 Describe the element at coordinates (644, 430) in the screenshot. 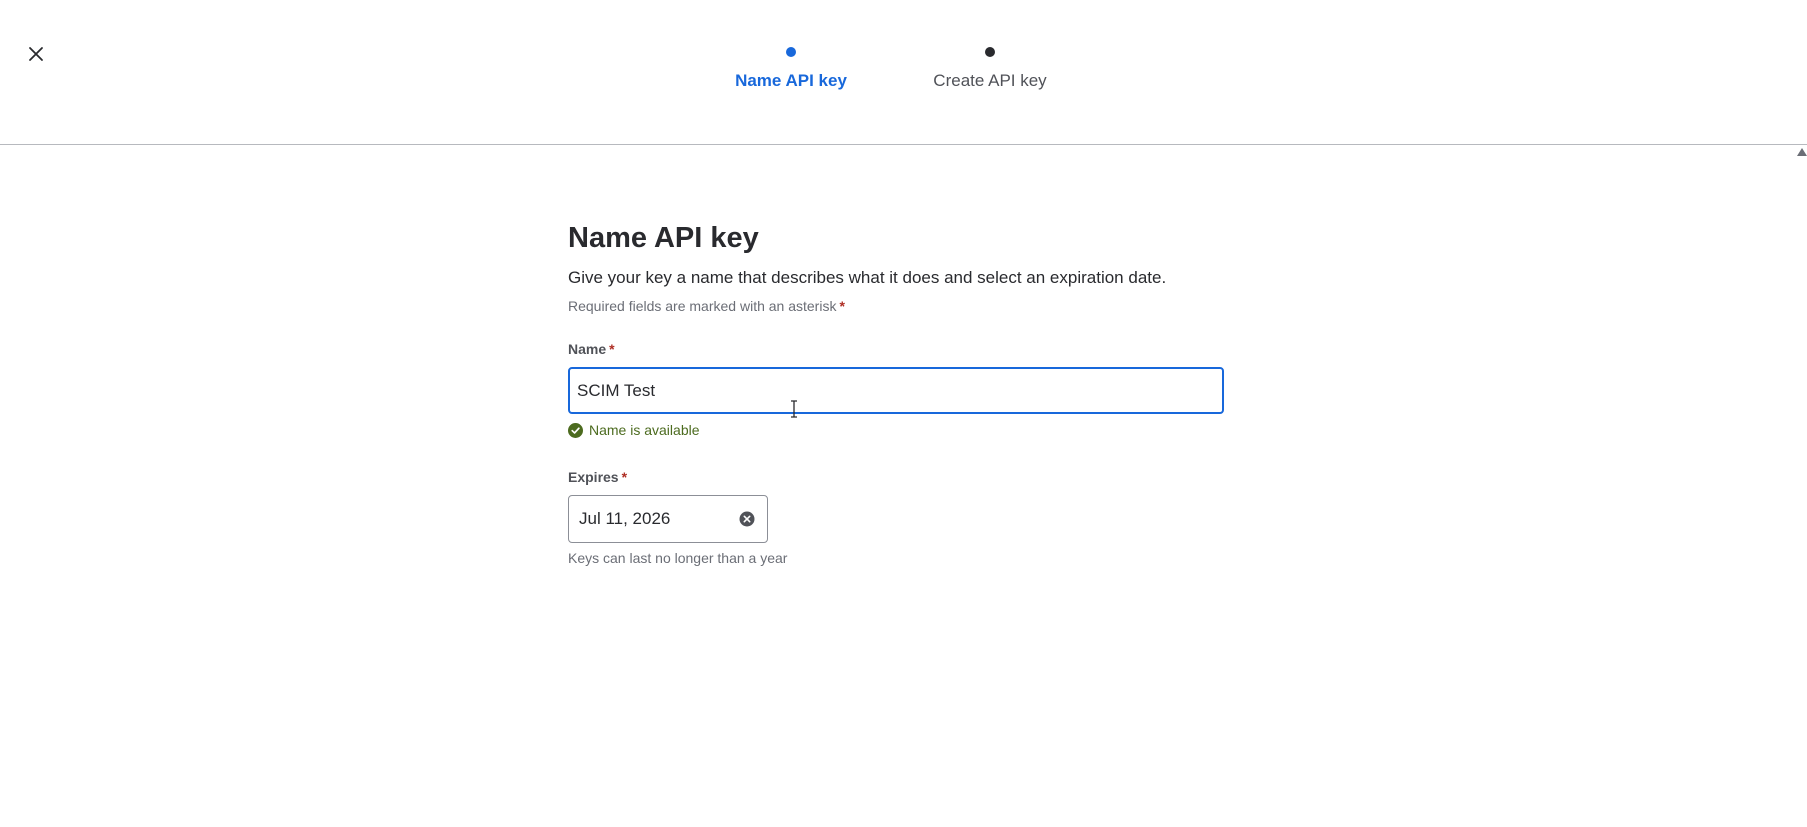

I see `validation-text: Name is available` at that location.